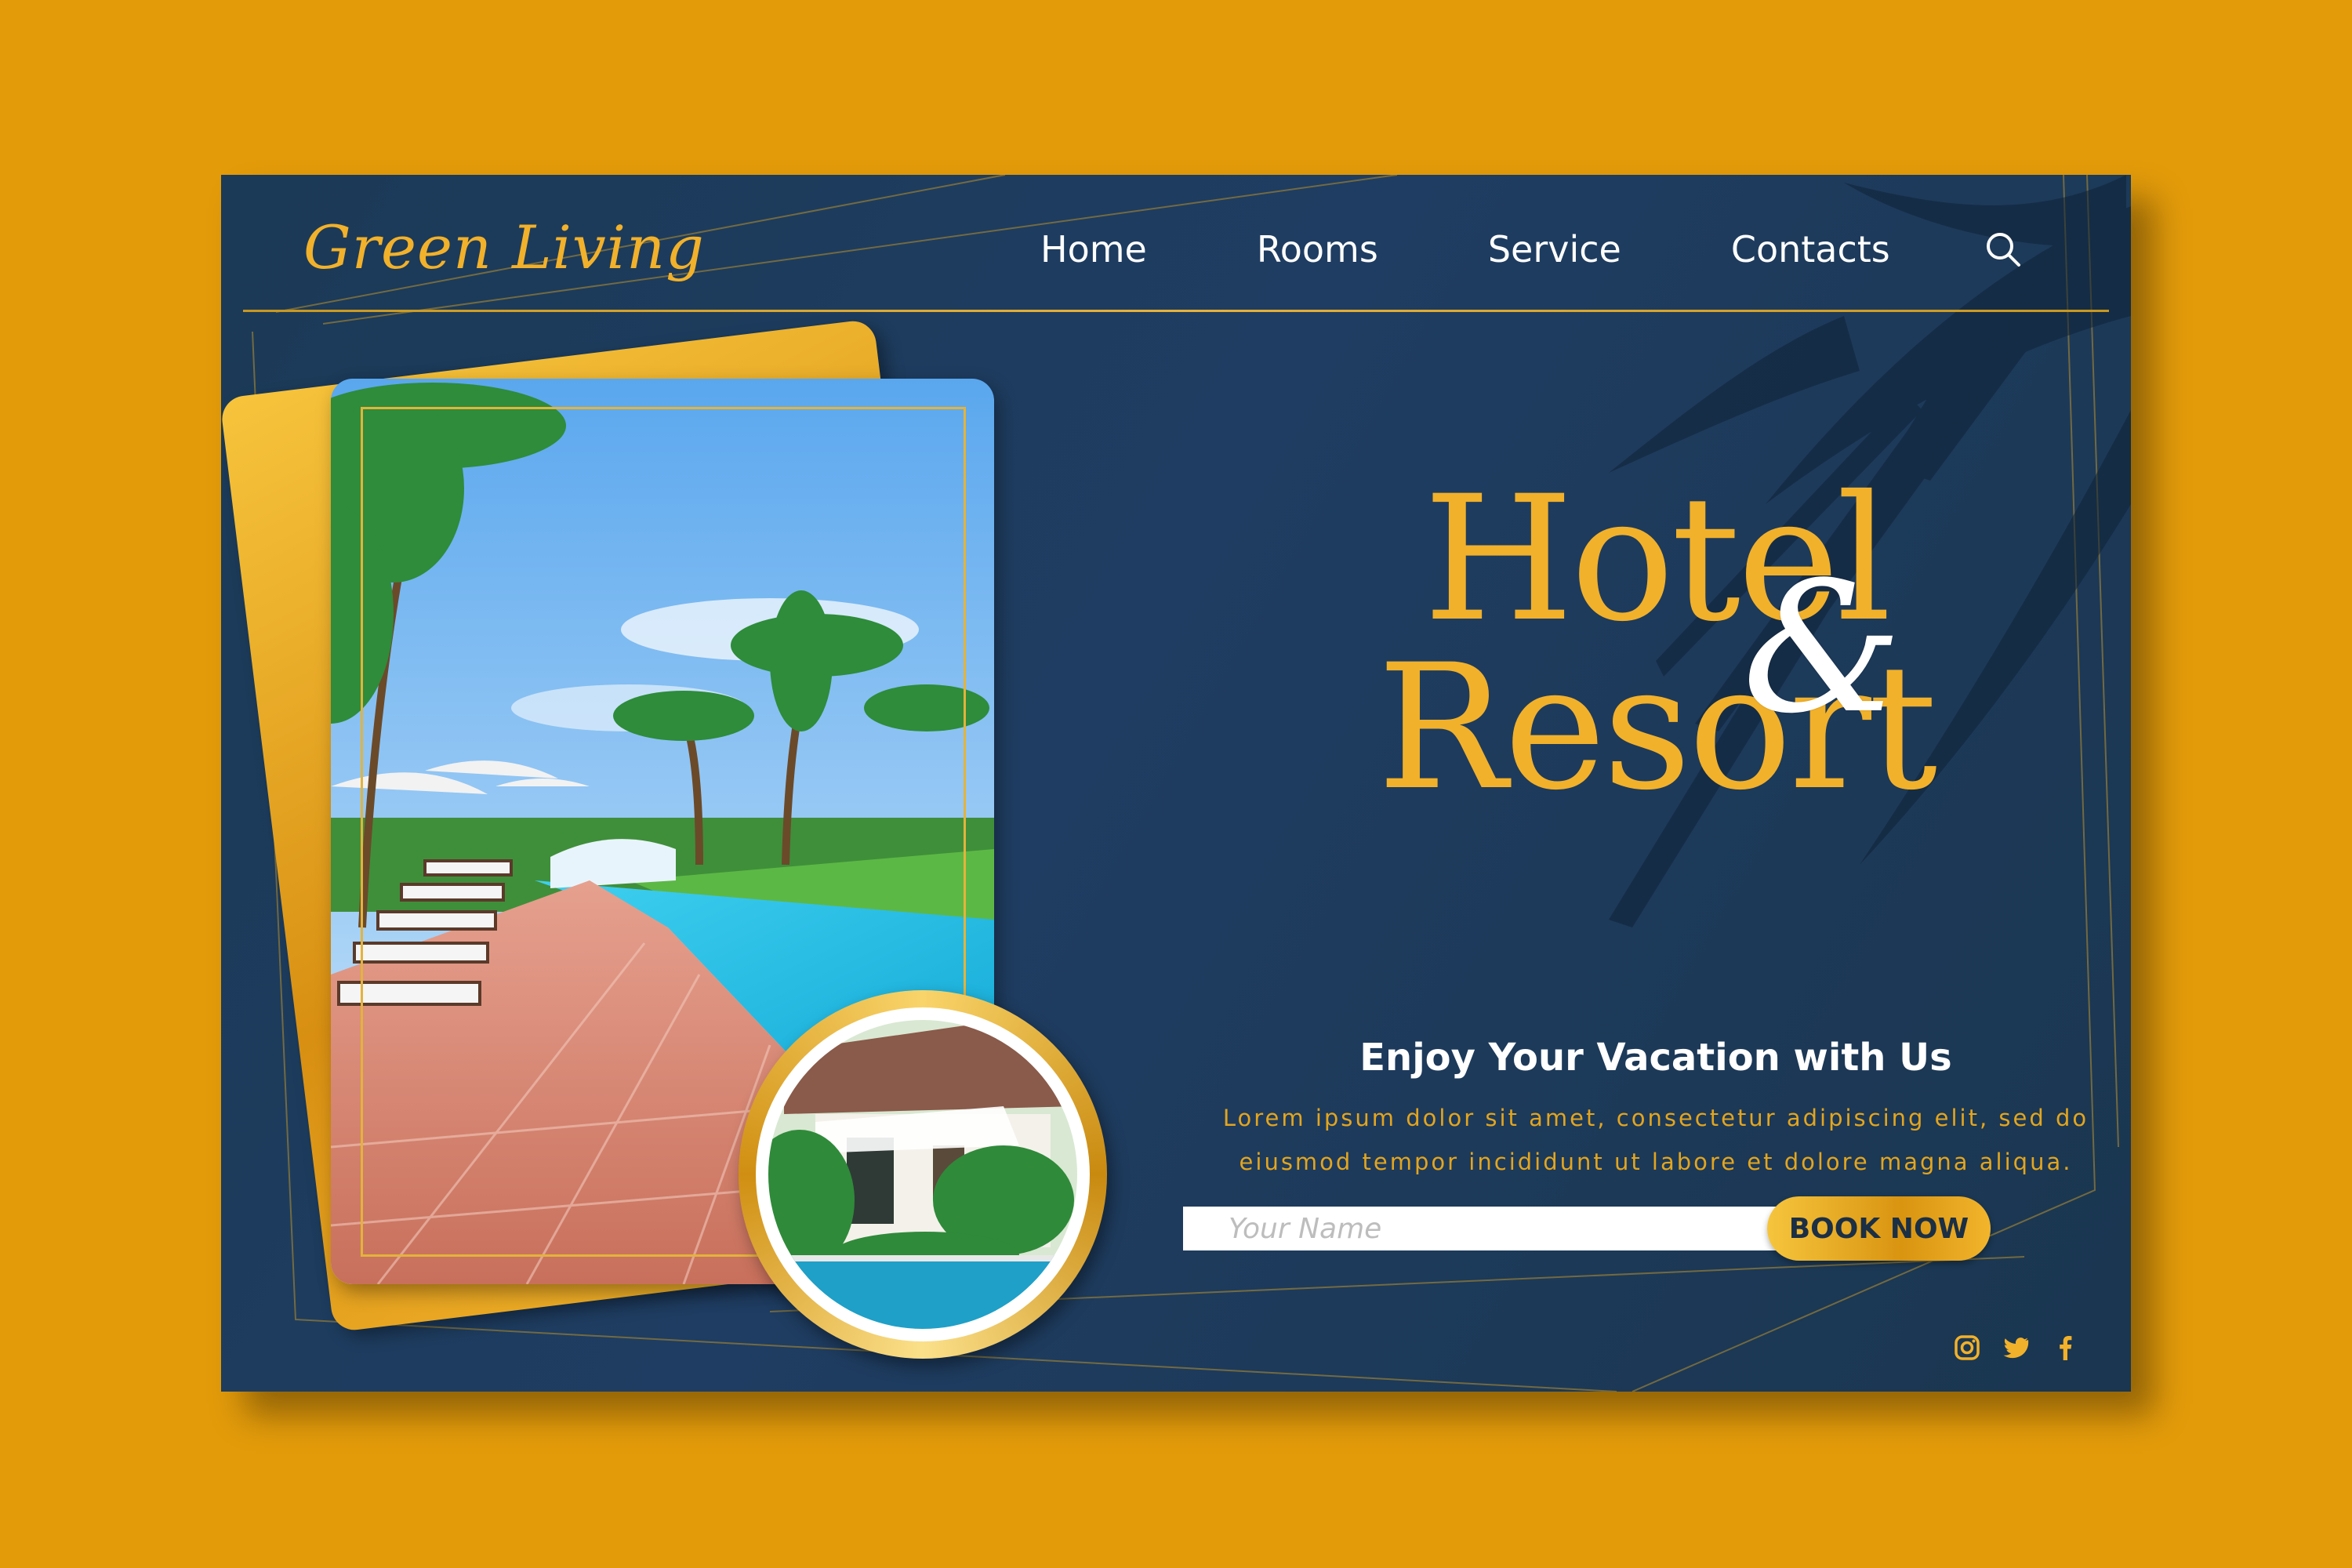 Image resolution: width=2352 pixels, height=1568 pixels. What do you see at coordinates (1879, 1228) in the screenshot?
I see `book-now-button: BOOK NOW` at bounding box center [1879, 1228].